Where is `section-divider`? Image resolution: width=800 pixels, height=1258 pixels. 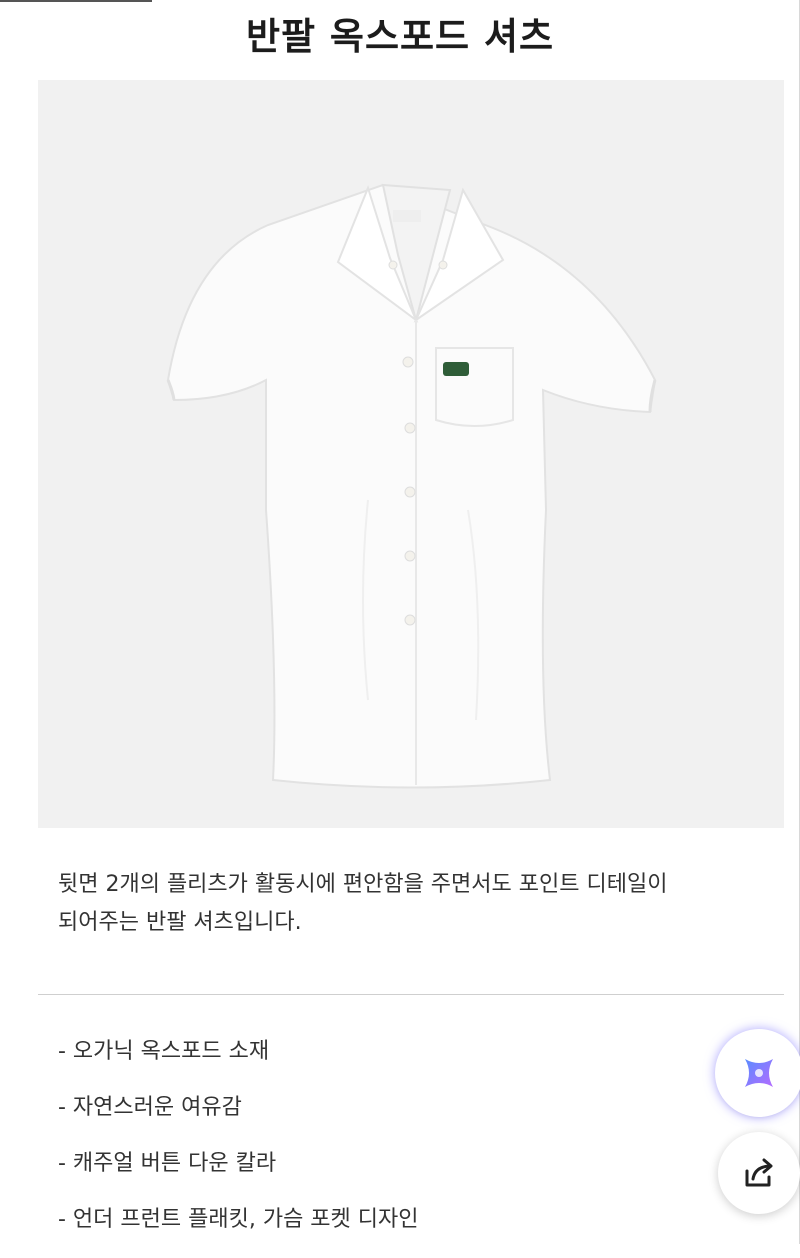
section-divider is located at coordinates (411, 994).